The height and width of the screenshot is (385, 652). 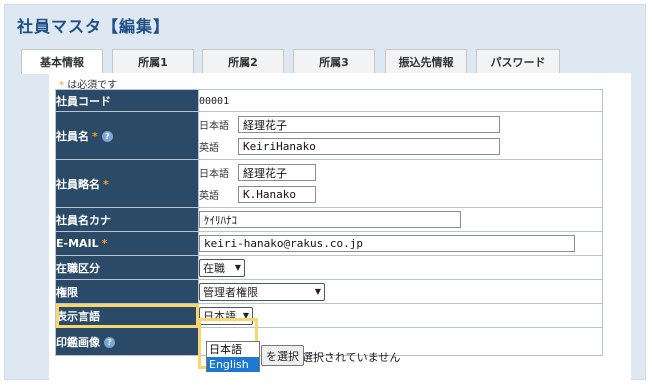 What do you see at coordinates (127, 315) in the screenshot?
I see `label-display-language: 表示言語` at bounding box center [127, 315].